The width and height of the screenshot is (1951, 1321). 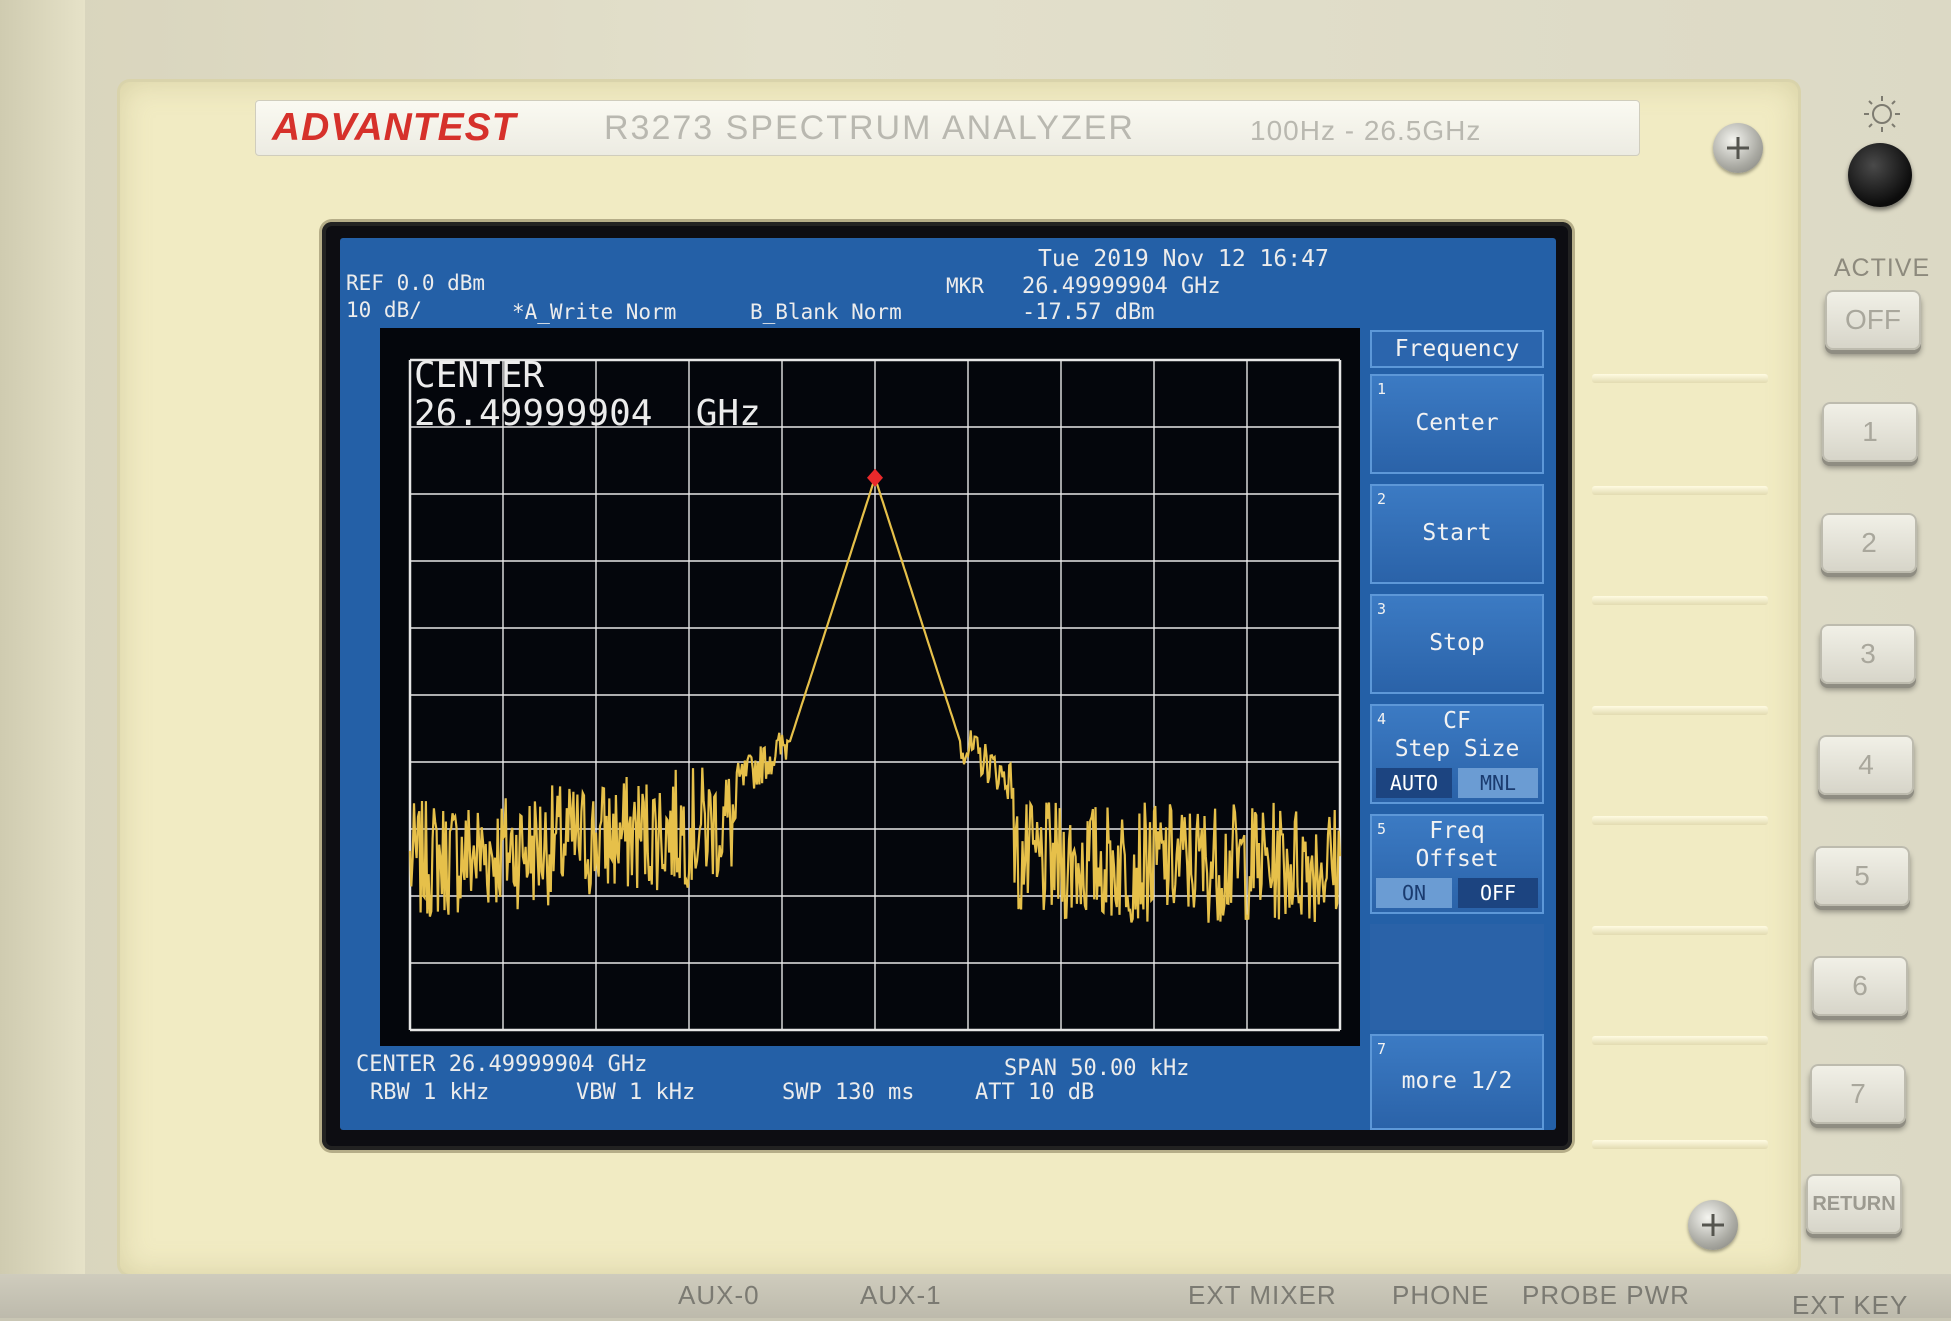 What do you see at coordinates (502, 1064) in the screenshot?
I see `center-frequency-readout: CENTER 26.49999904 GHz` at bounding box center [502, 1064].